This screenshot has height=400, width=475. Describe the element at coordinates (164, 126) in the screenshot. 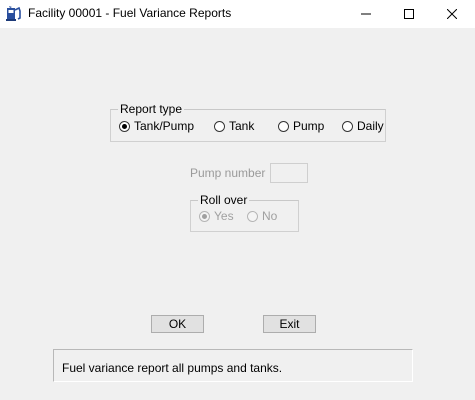

I see `radio-tank-pump-label: Tank/Pump` at that location.